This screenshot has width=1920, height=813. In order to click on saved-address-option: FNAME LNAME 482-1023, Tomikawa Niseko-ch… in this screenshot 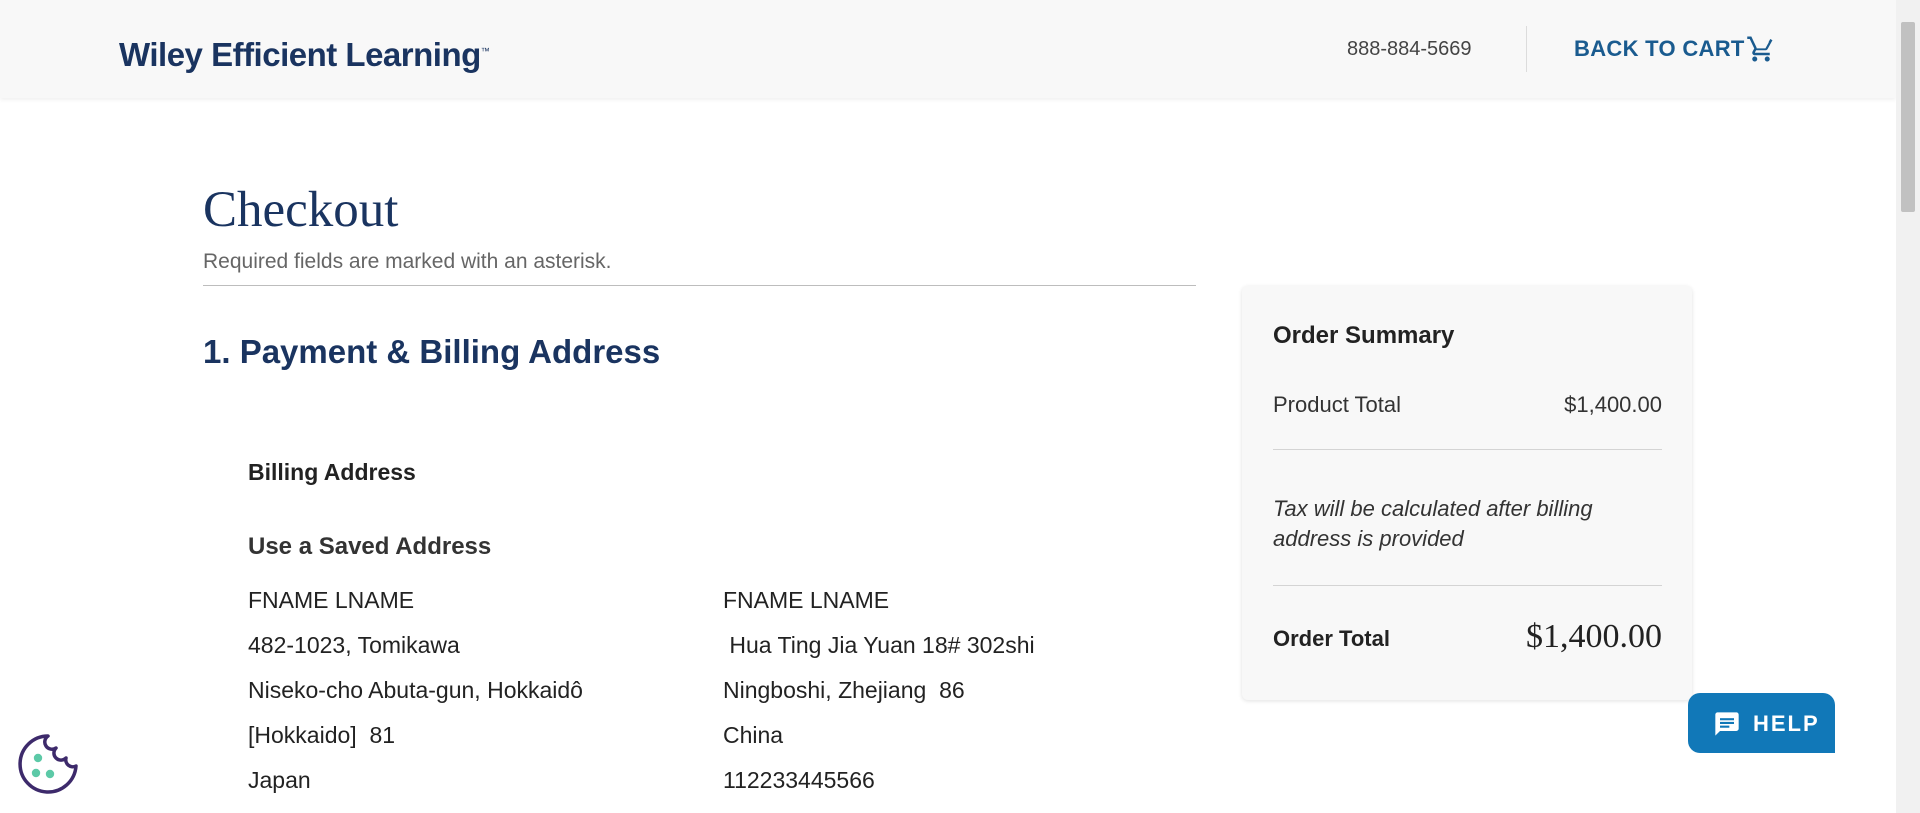, I will do `click(415, 690)`.